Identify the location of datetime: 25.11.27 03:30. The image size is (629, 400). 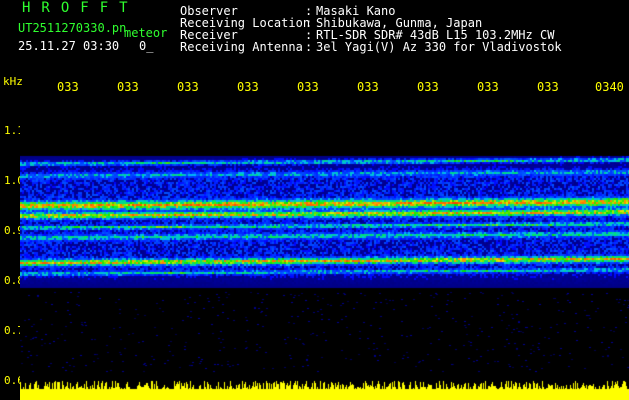
(69, 46).